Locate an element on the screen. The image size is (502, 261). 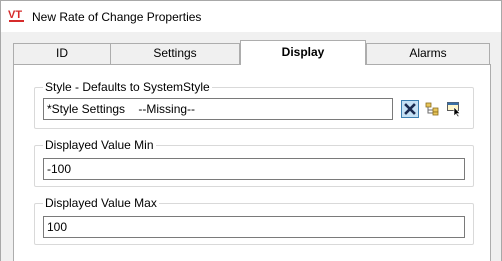
style-field: *Style Settings --Missing-- is located at coordinates (218, 109).